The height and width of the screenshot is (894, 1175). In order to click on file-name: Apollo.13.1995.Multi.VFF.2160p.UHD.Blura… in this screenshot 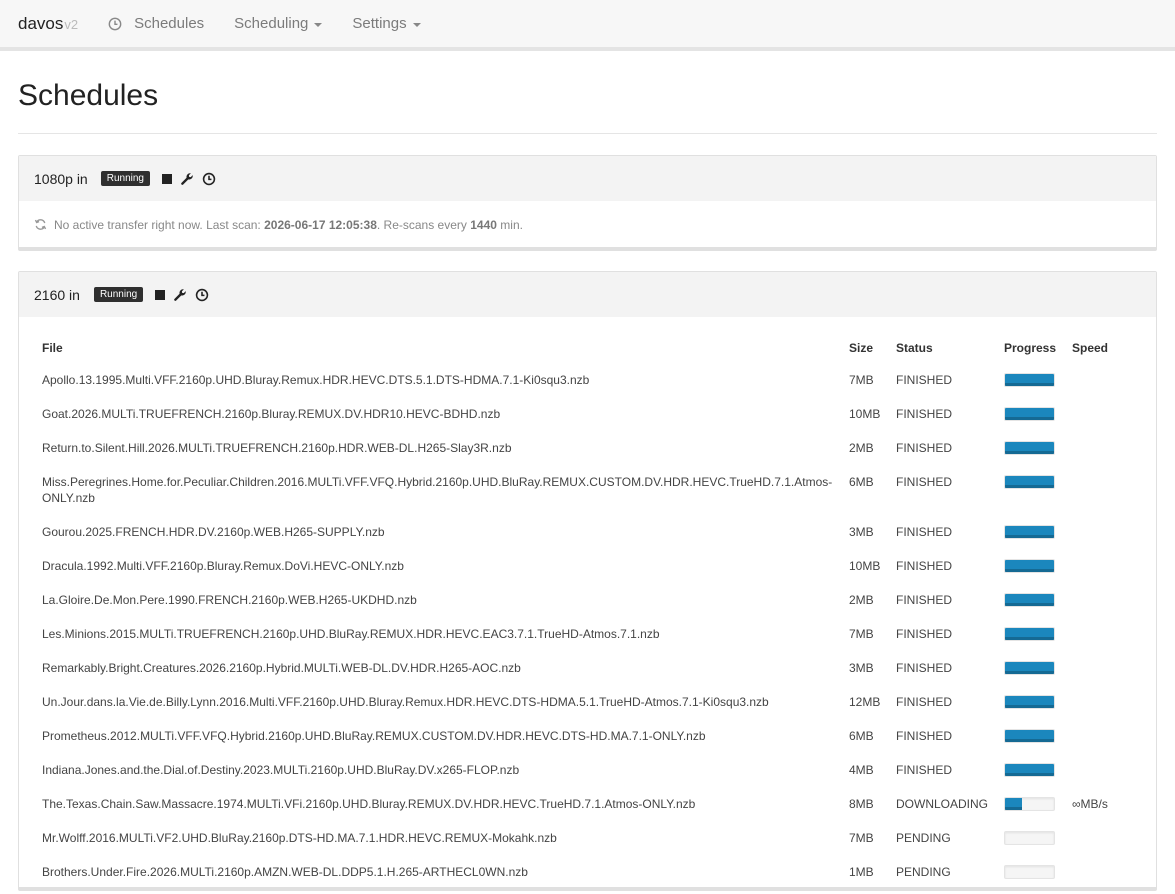, I will do `click(316, 380)`.